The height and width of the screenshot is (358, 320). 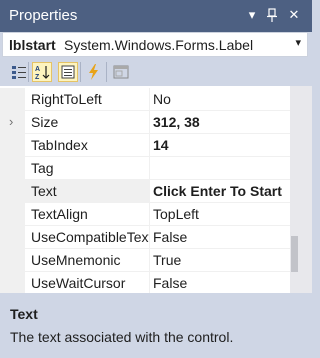 I want to click on property-name: UseCompatibleTextRendering, so click(x=90, y=237).